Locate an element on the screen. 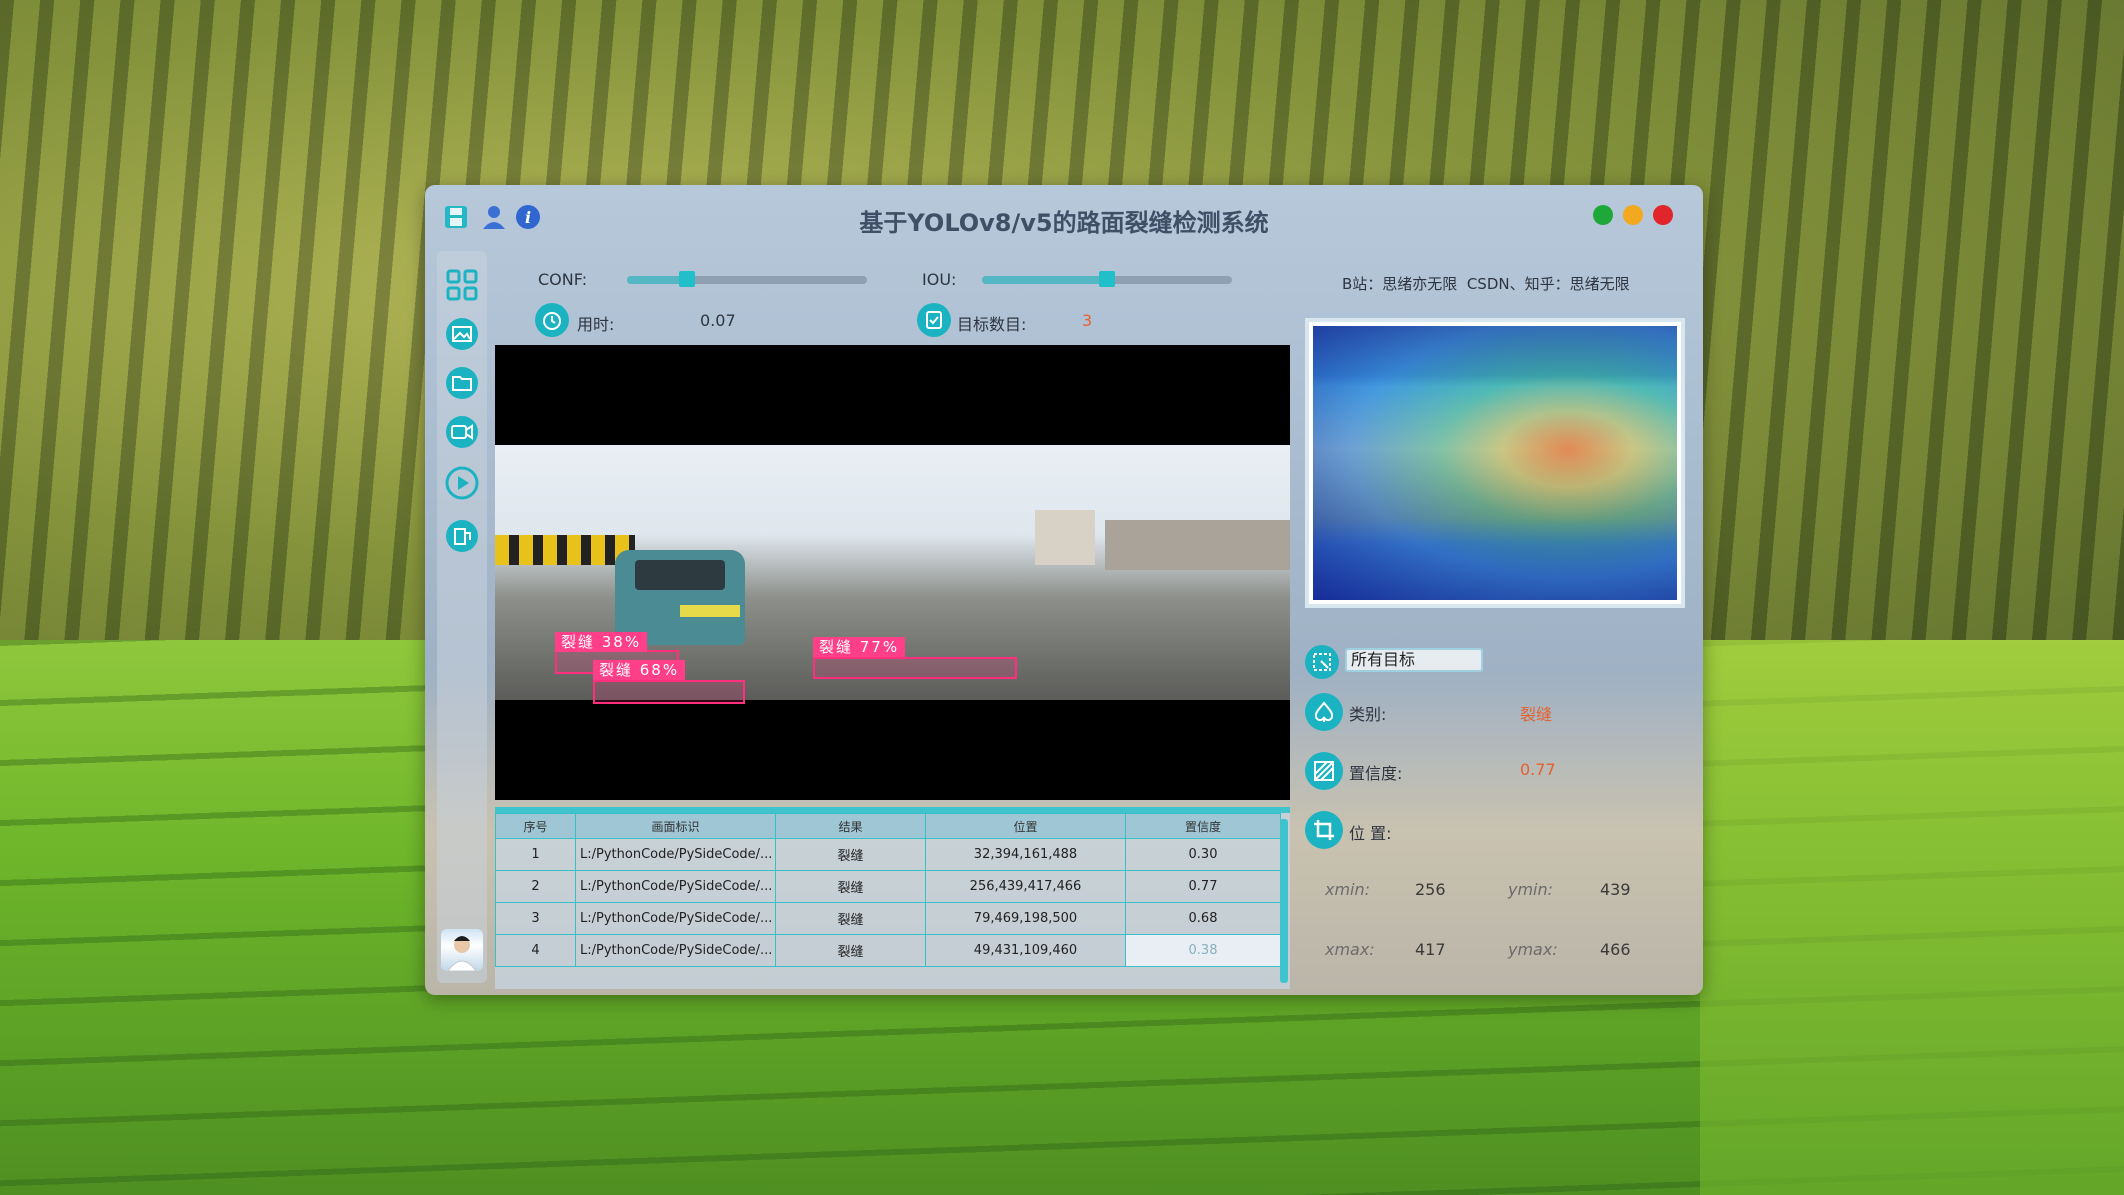 This screenshot has width=2124, height=1195. target-count-label: 目标数目: is located at coordinates (992, 324).